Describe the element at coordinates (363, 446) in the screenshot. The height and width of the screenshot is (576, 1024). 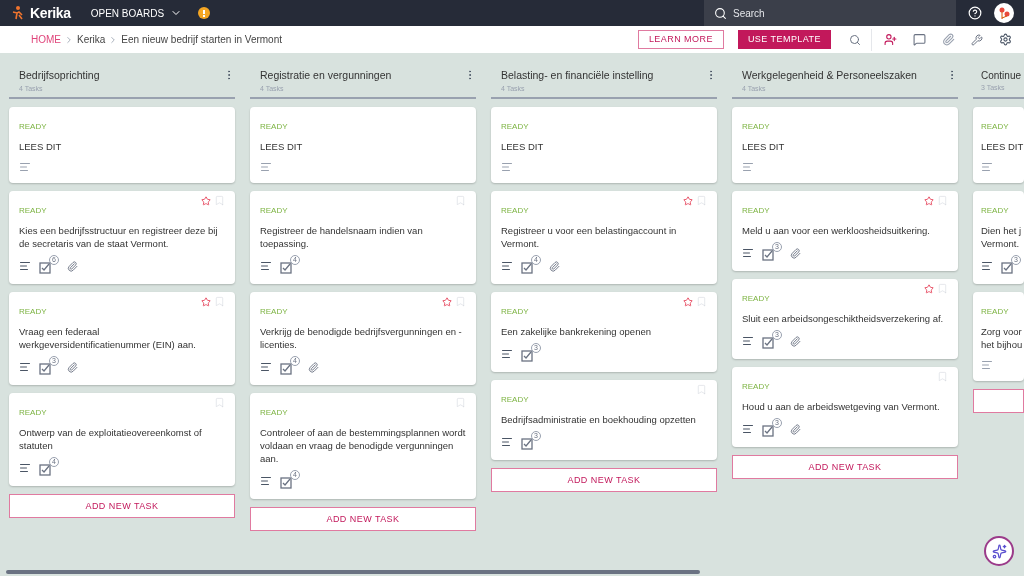
I see `task-title: Controleer of aan de bestemmingsplannen wordt voldaan en vraag de benodigde vergunningen aan.` at that location.